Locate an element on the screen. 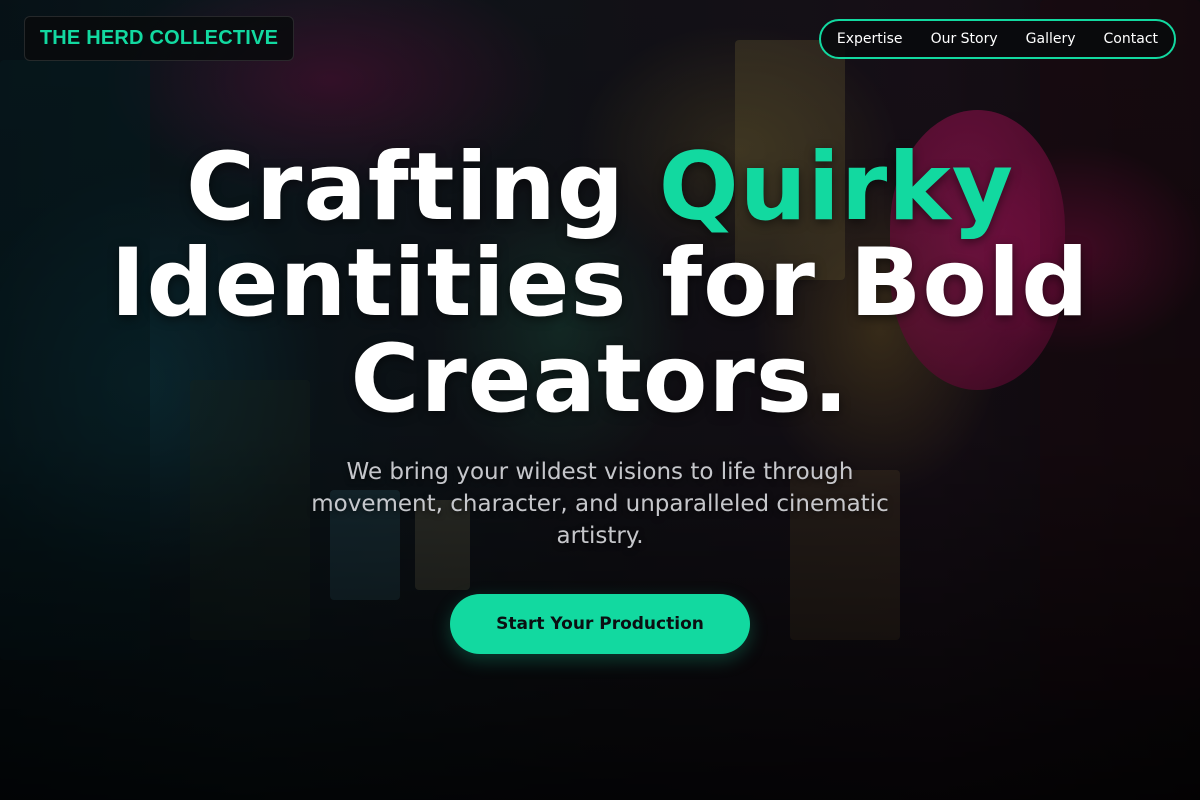  nav-link-expertise: Expertise is located at coordinates (870, 39).